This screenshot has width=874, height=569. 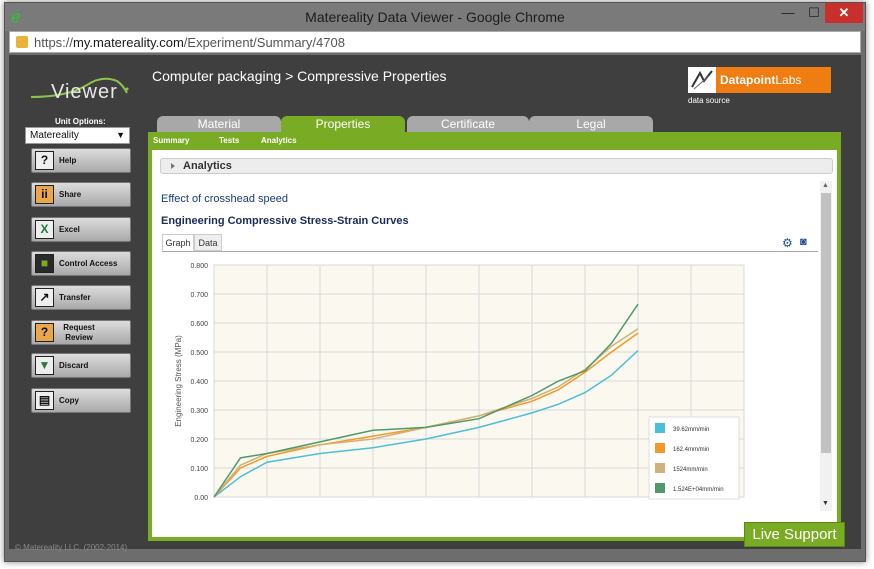 I want to click on review-icon: ?, so click(x=44, y=332).